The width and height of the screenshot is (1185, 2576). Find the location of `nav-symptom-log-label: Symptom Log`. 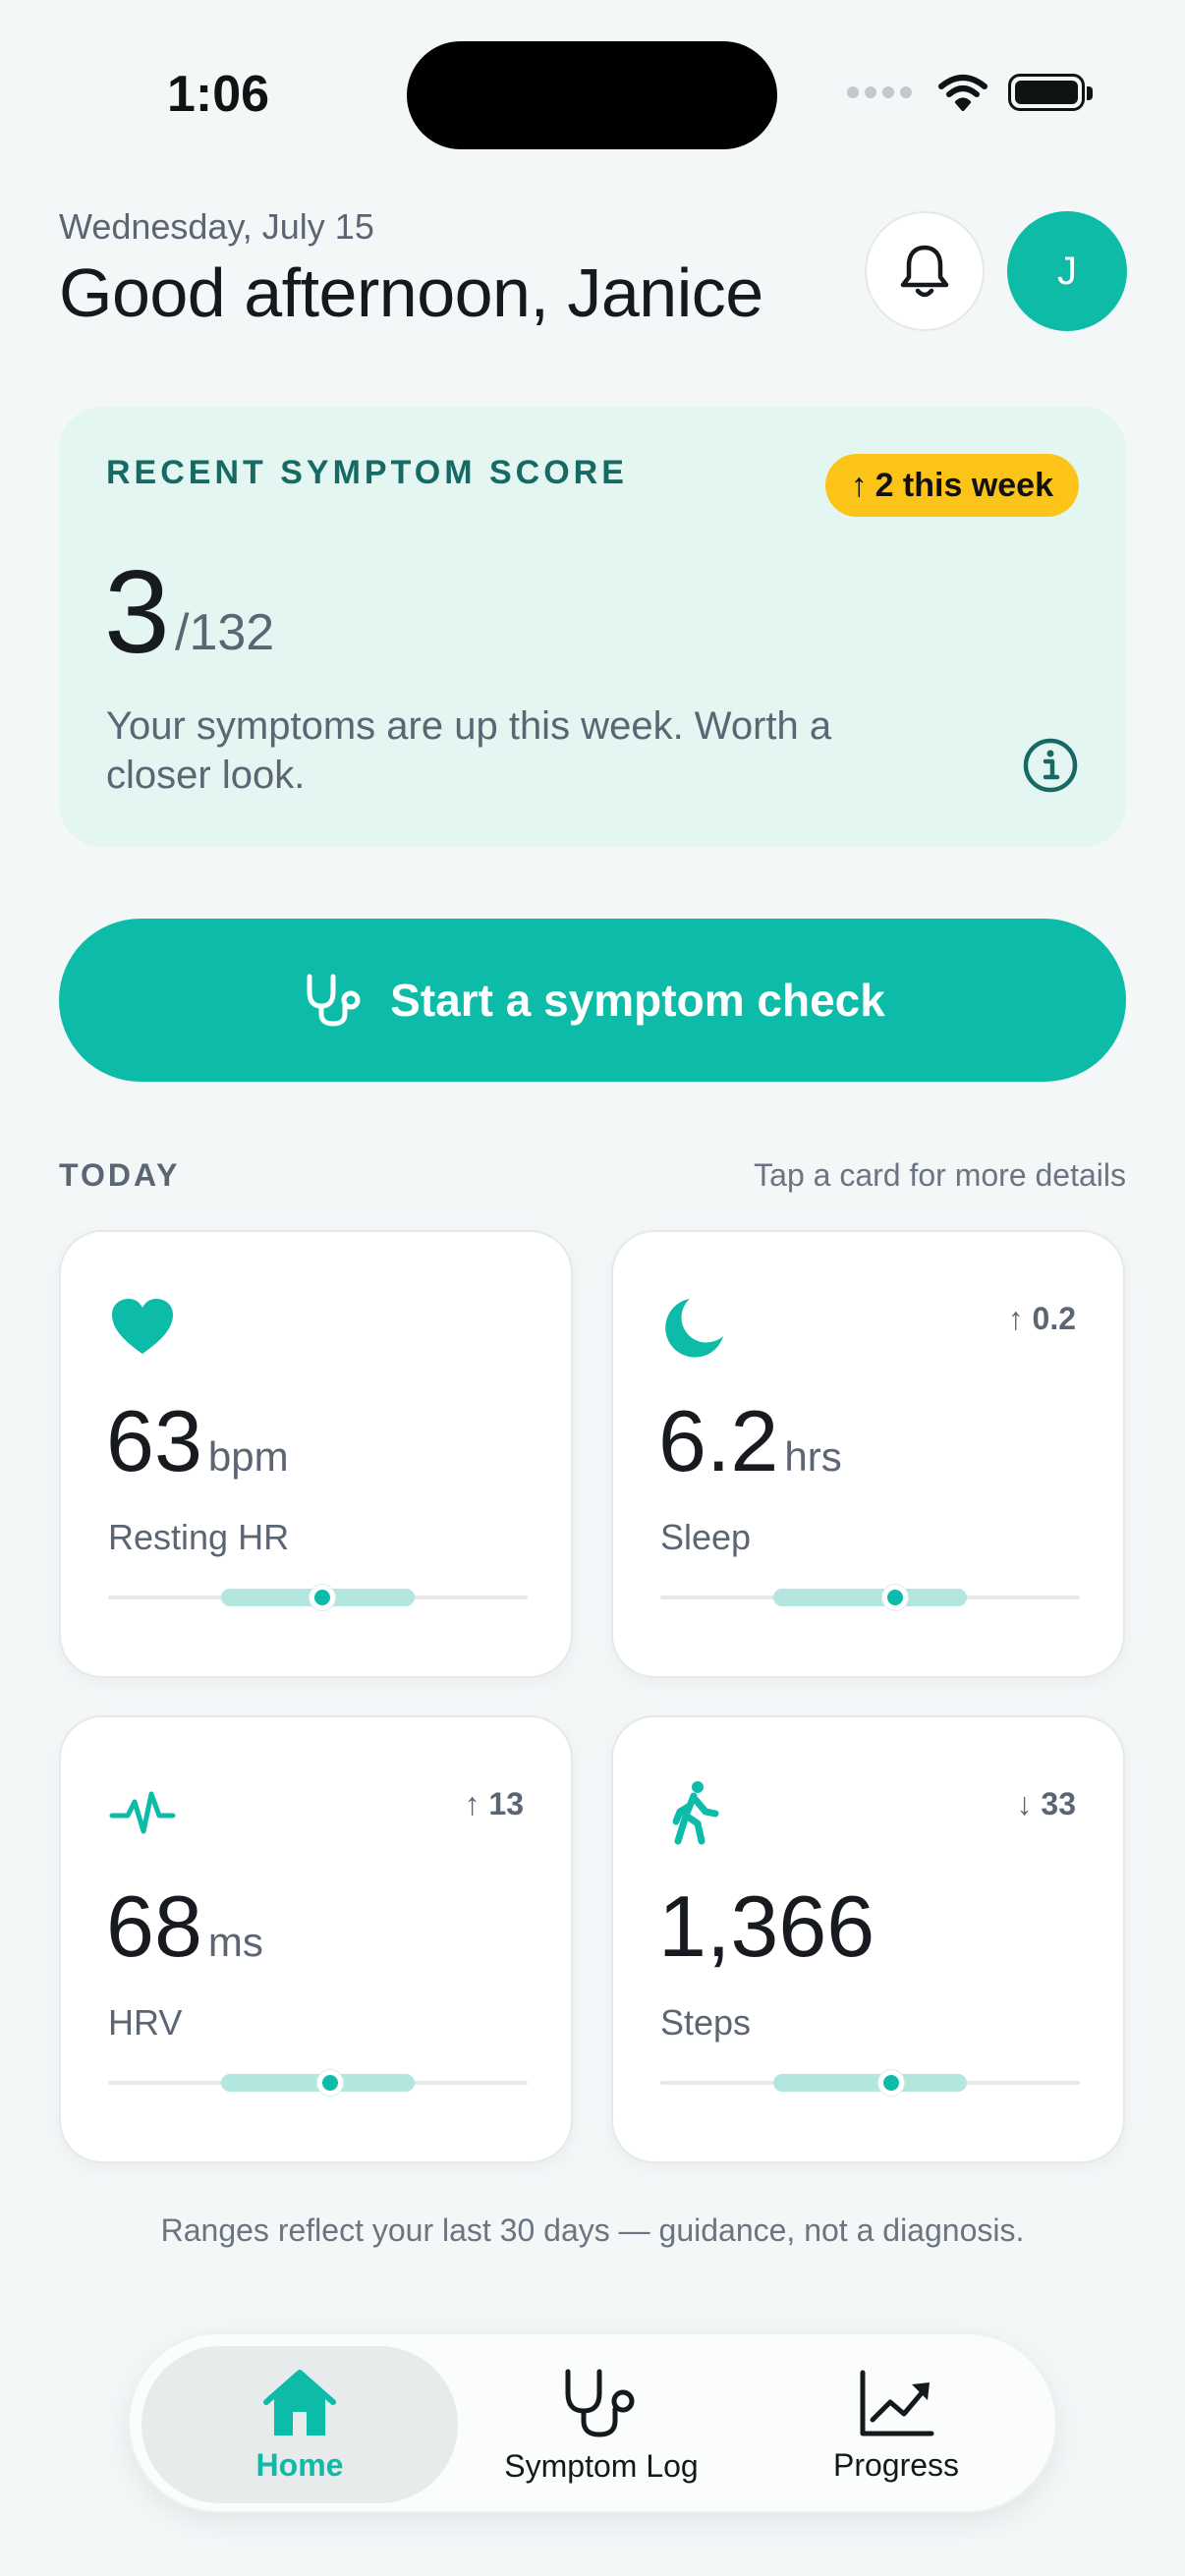

nav-symptom-log-label: Symptom Log is located at coordinates (602, 2465).